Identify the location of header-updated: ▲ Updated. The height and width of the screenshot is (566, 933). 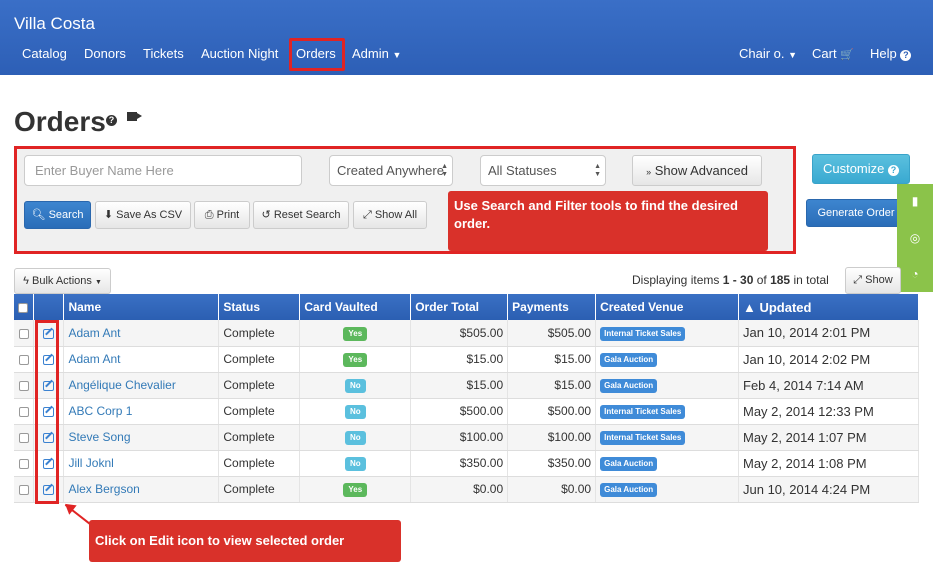
(828, 307).